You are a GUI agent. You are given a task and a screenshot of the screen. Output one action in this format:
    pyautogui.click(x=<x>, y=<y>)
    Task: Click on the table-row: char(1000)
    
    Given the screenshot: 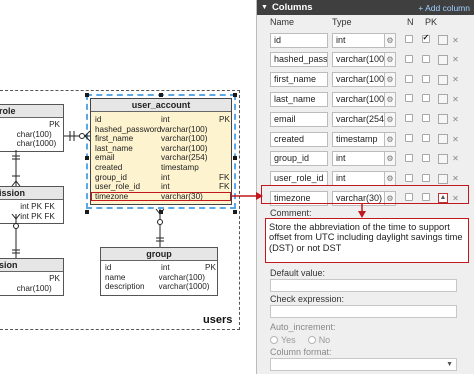 What is the action you would take?
    pyautogui.click(x=31, y=144)
    